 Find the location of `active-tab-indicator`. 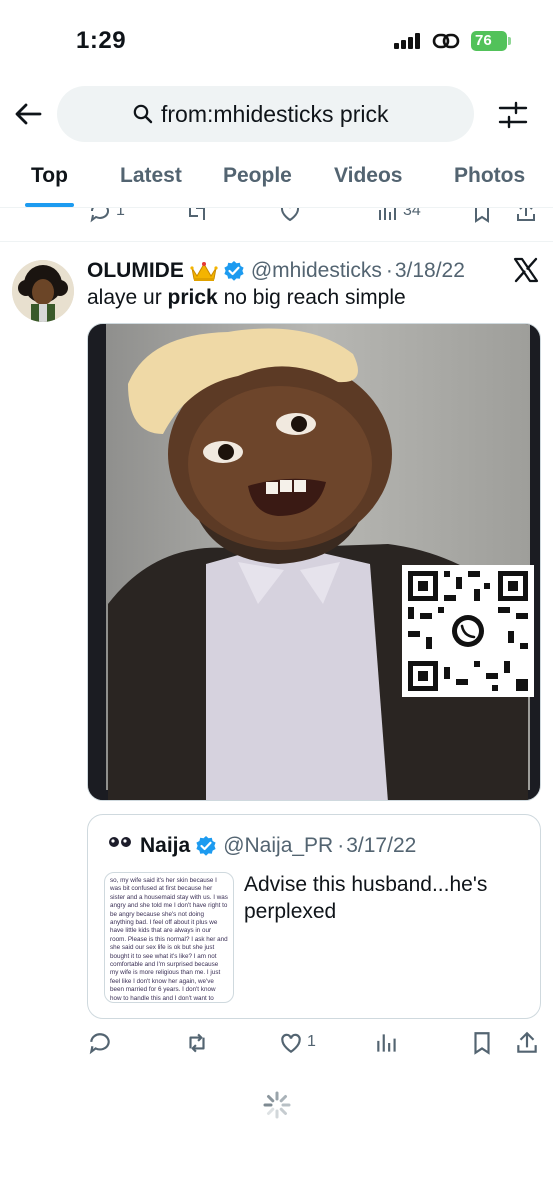

active-tab-indicator is located at coordinates (49, 205).